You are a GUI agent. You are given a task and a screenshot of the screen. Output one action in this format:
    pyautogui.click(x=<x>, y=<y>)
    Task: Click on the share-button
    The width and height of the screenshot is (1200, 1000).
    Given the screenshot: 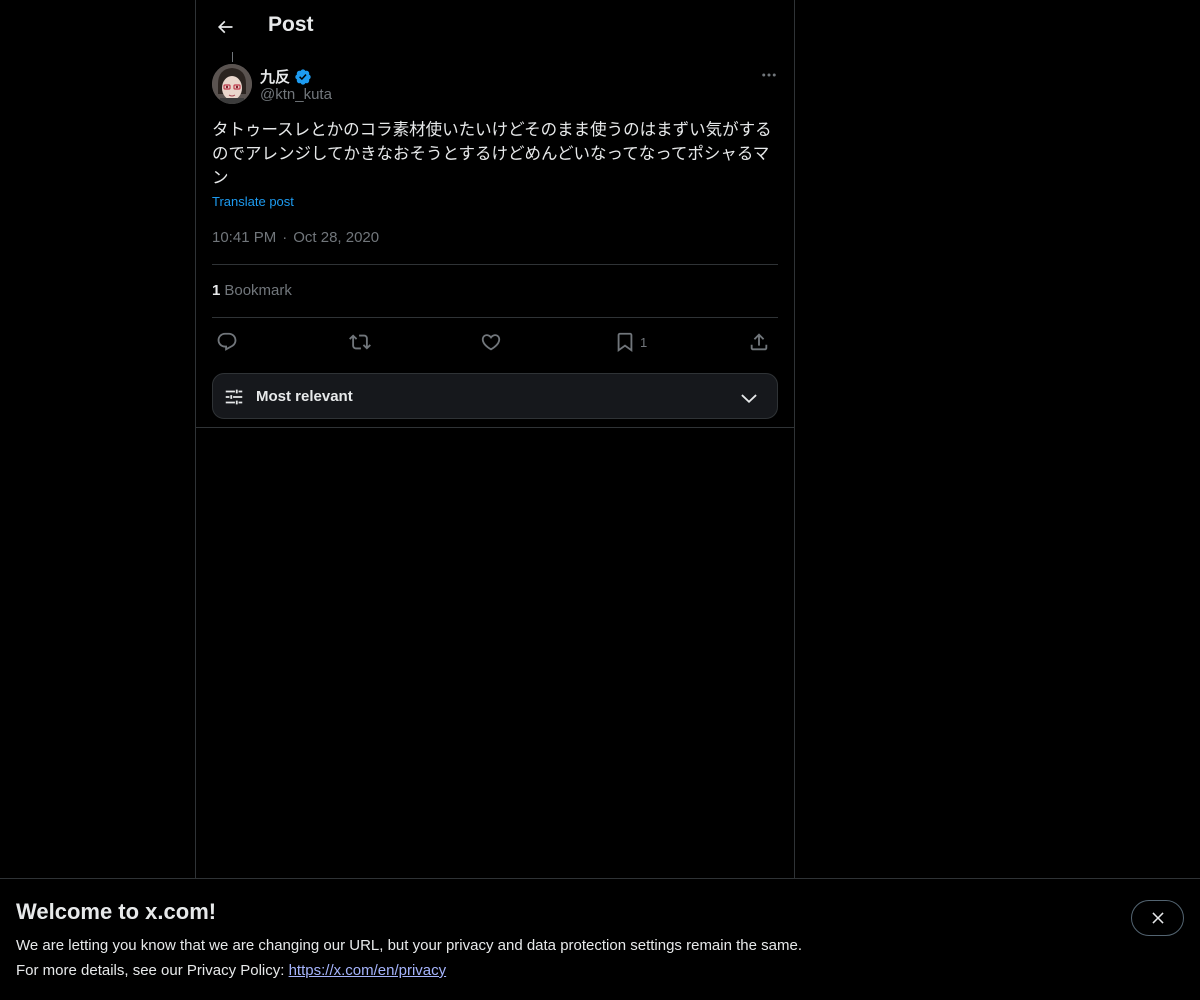 What is the action you would take?
    pyautogui.click(x=759, y=342)
    